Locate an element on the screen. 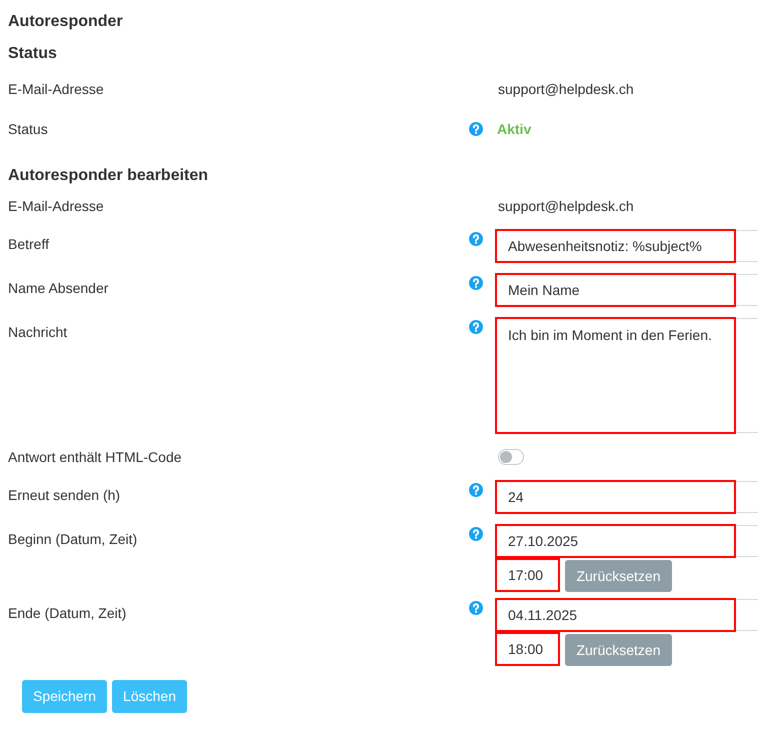 This screenshot has width=758, height=750. message-textarea: Ich bin im Moment in den Ferien. is located at coordinates (615, 375).